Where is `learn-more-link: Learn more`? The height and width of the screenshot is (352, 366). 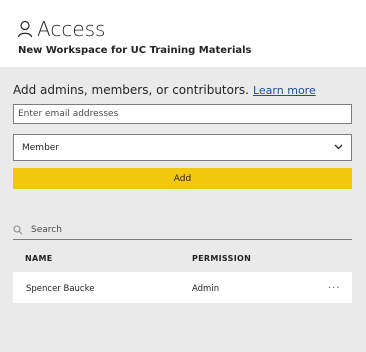
learn-more-link: Learn more is located at coordinates (284, 90).